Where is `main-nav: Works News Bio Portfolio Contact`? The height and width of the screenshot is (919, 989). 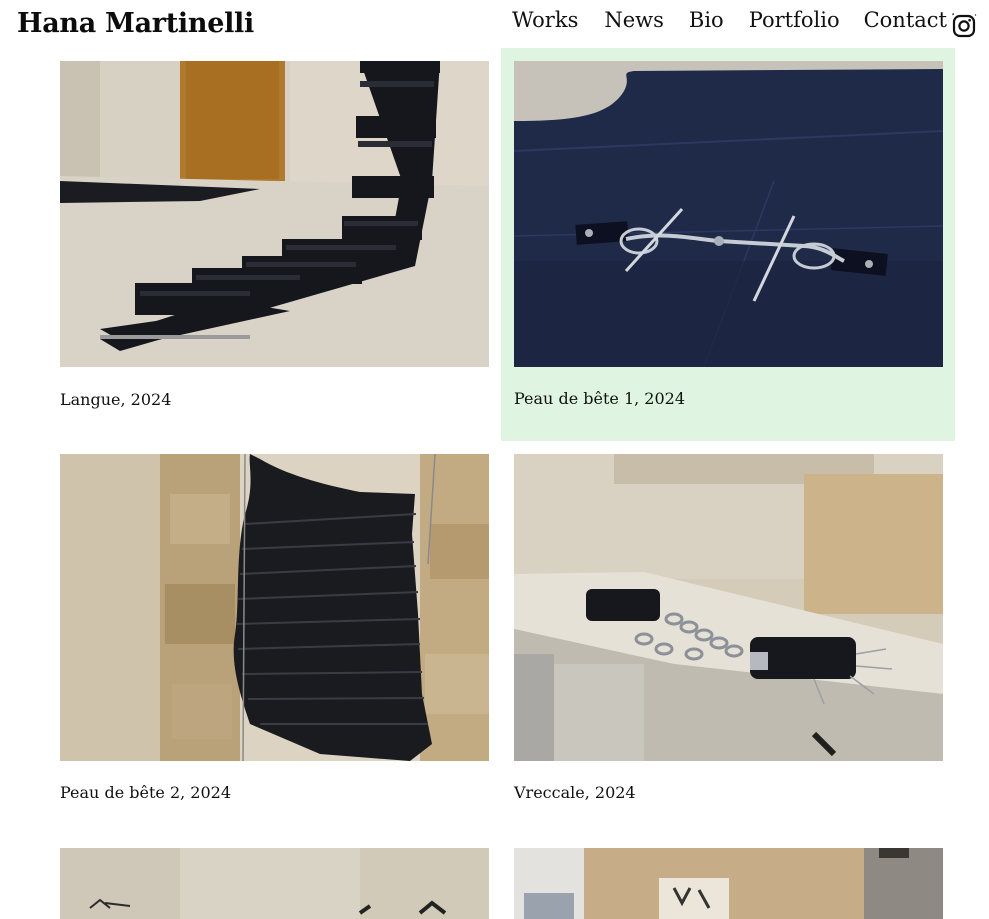
main-nav: Works News Bio Portfolio Contact is located at coordinates (729, 20).